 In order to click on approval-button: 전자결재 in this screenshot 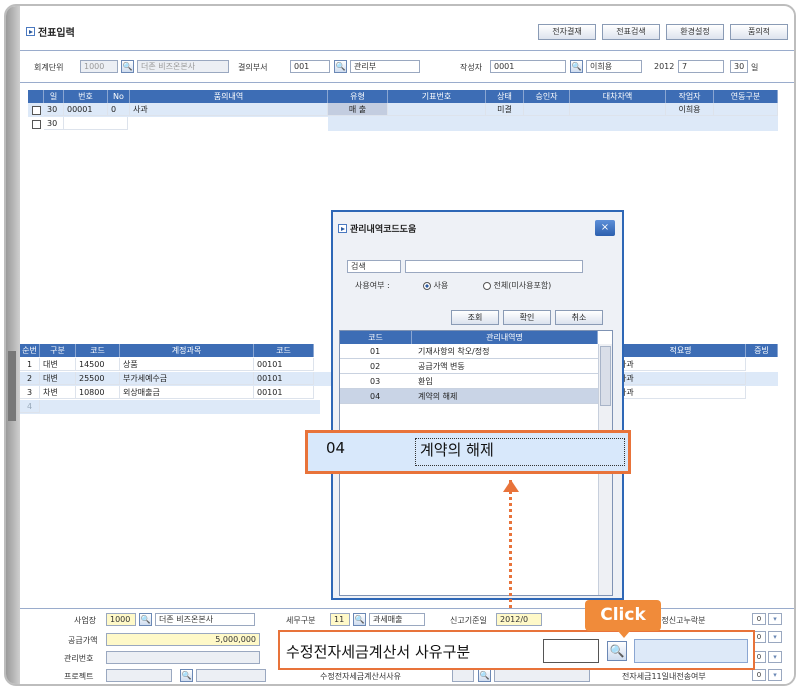, I will do `click(567, 32)`.